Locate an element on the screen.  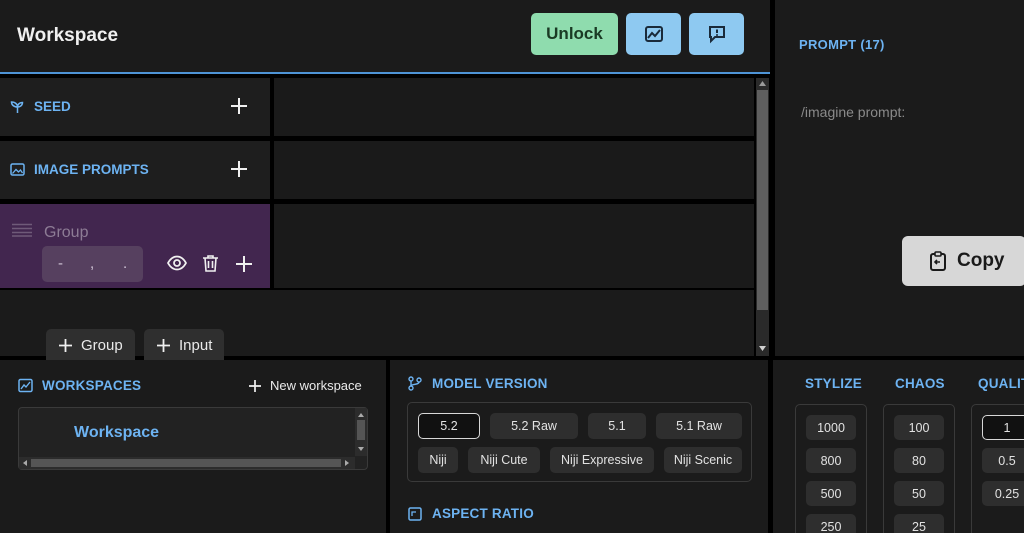
group-weight-input: - , . is located at coordinates (92, 264).